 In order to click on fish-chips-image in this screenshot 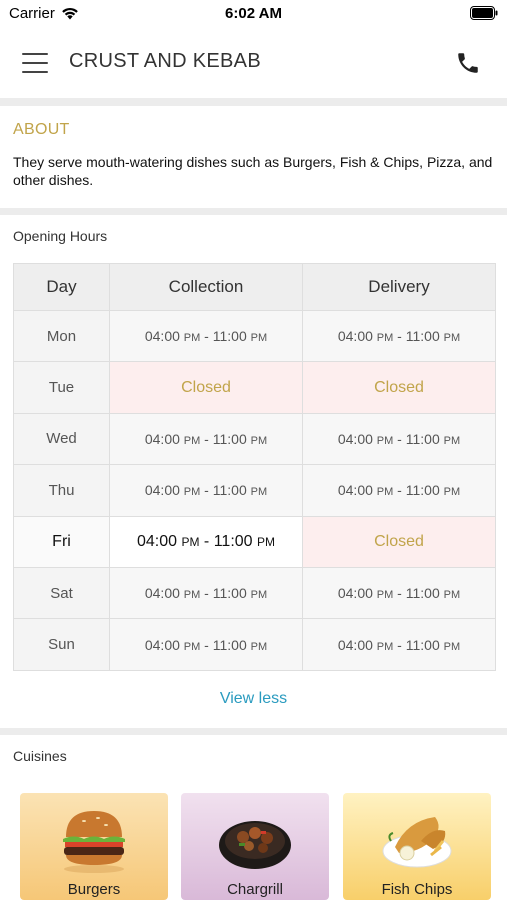, I will do `click(417, 838)`.